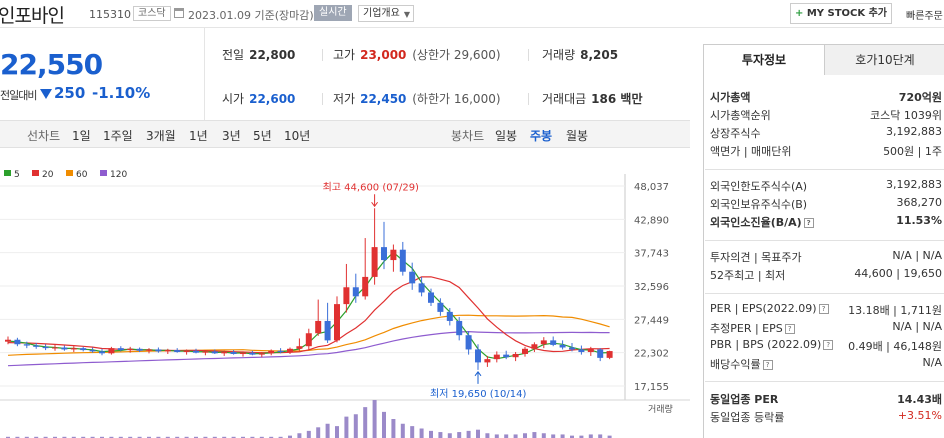 Image resolution: width=944 pixels, height=438 pixels. What do you see at coordinates (826, 98) in the screenshot?
I see `info-row: 시가총액 720억원` at bounding box center [826, 98].